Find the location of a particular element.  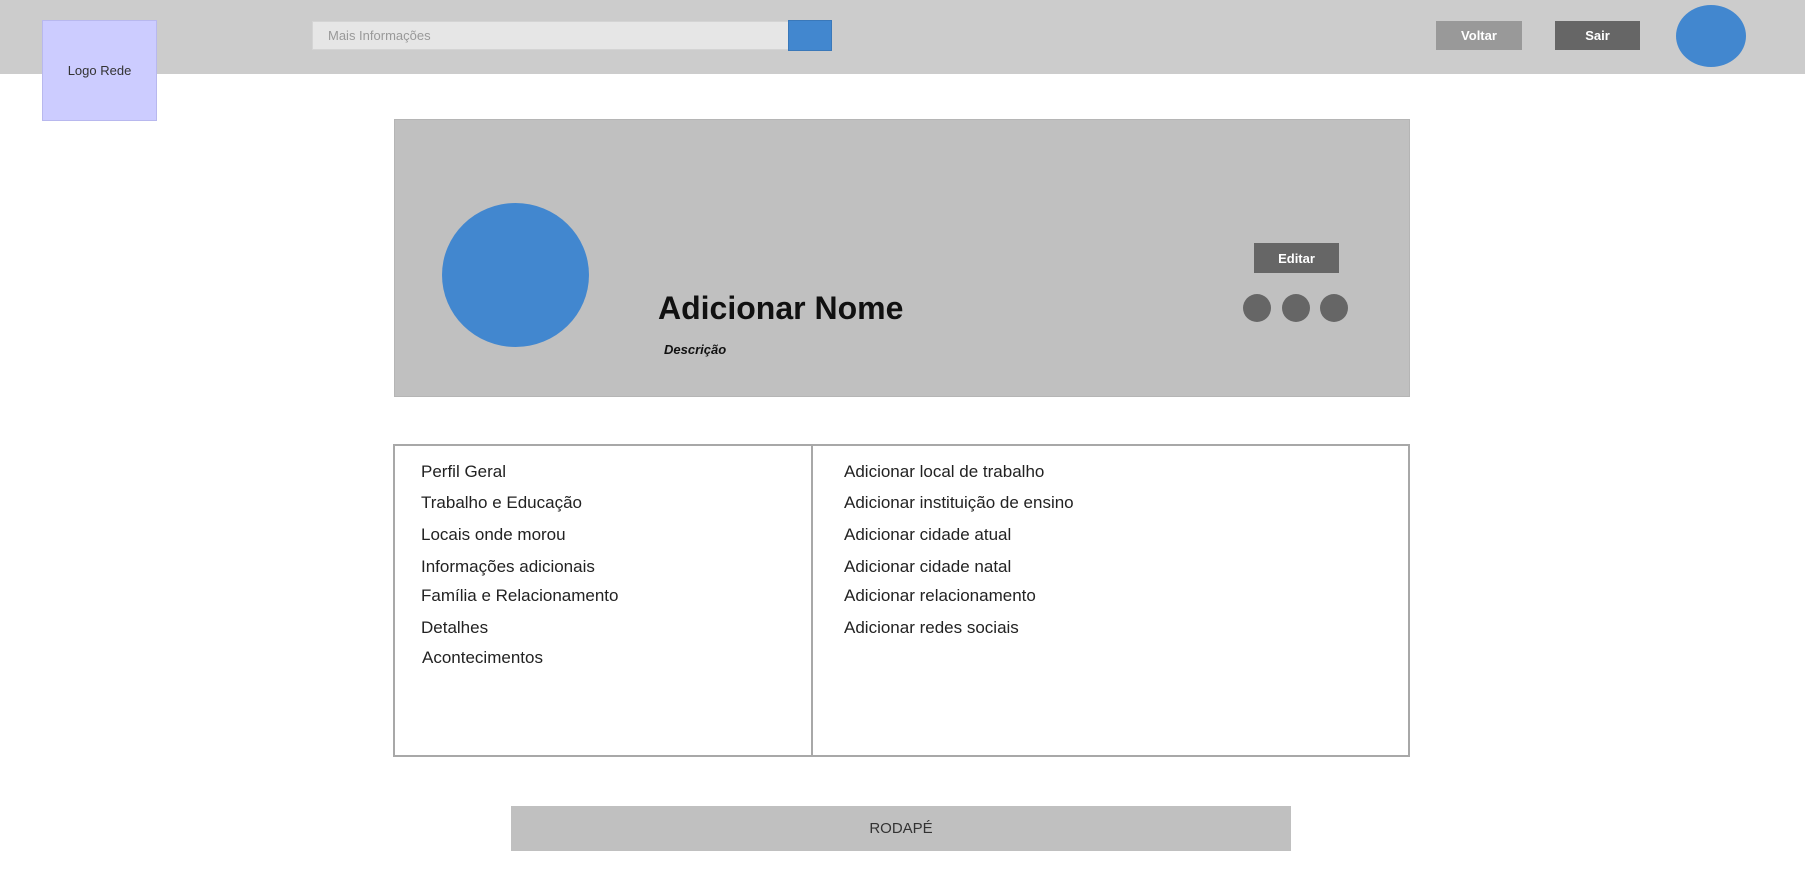

about-menu-item-familia: Família e Relacionamento is located at coordinates (519, 596).